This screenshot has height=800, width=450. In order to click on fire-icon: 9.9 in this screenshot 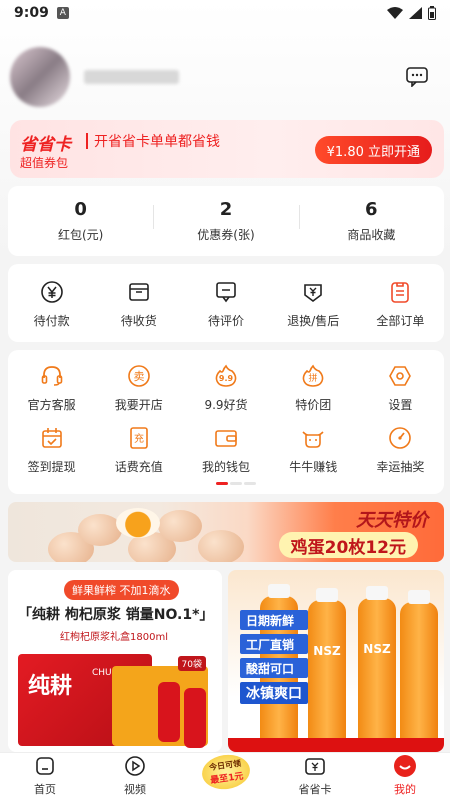, I will do `click(226, 375)`.